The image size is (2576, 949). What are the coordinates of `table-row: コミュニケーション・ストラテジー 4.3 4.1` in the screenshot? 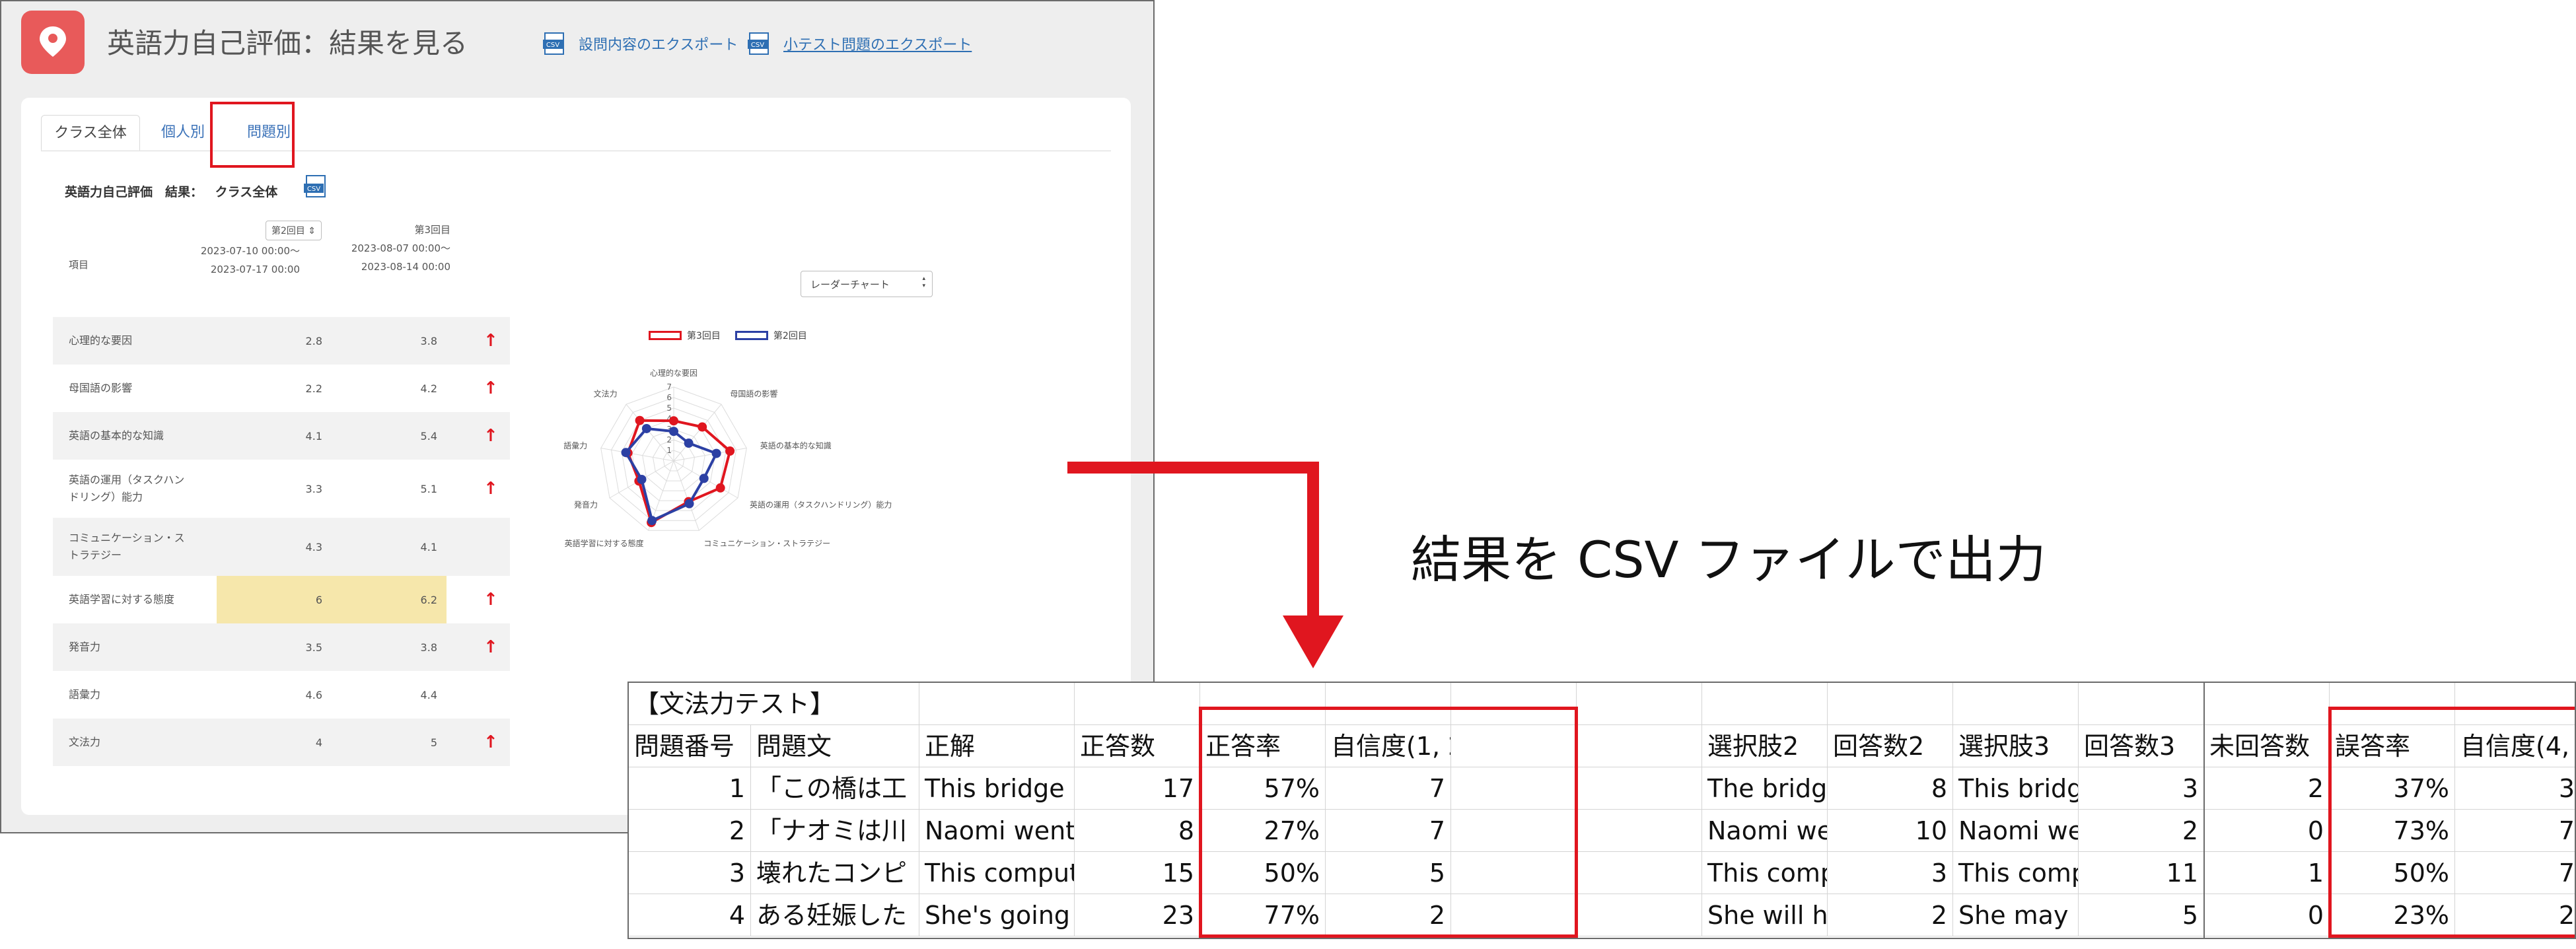 It's located at (281, 547).